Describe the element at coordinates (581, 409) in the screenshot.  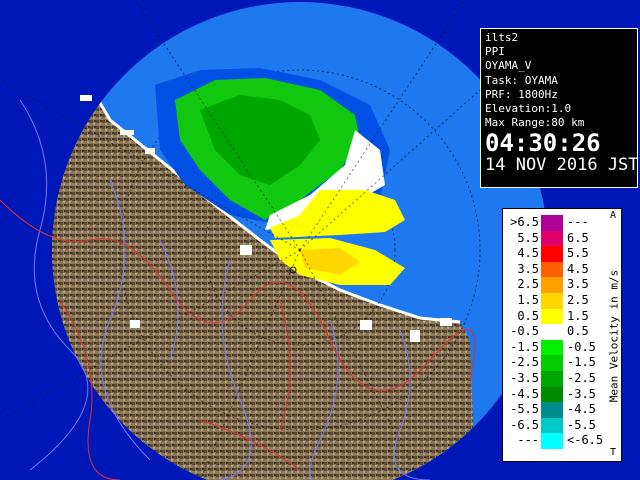
I see `legend-max-value: -4.5` at that location.